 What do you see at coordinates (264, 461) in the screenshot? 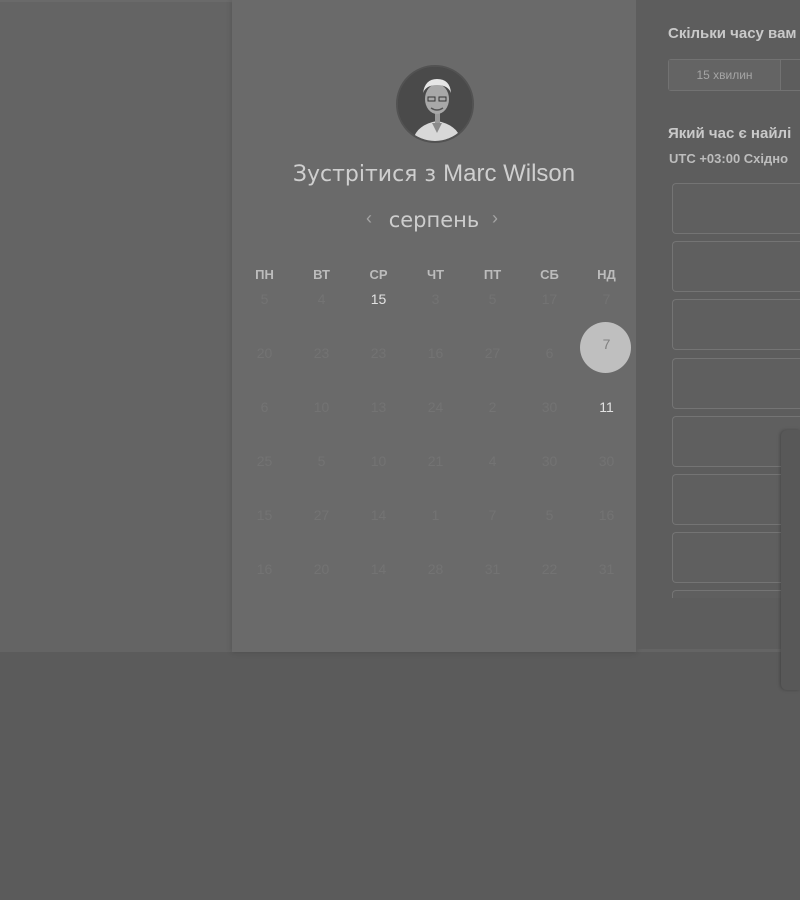
I see `calendar-day: 25` at bounding box center [264, 461].